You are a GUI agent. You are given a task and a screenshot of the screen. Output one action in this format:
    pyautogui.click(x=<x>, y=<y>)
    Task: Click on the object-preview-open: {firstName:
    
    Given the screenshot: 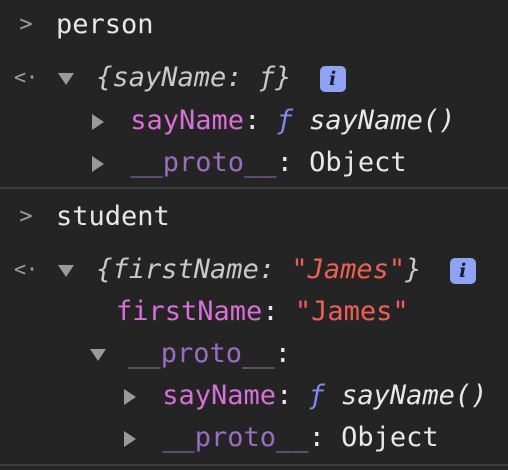 What is the action you would take?
    pyautogui.click(x=194, y=269)
    